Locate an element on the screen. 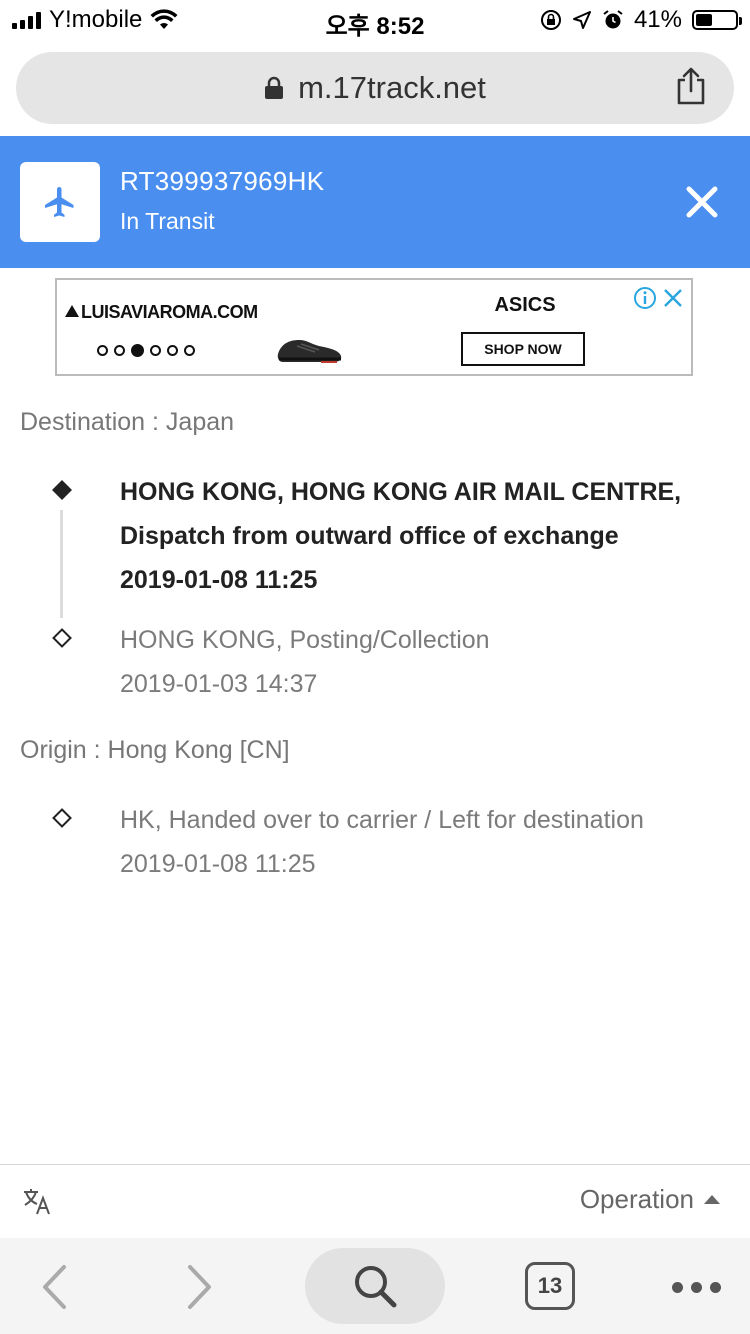  event-location: HONG KONG, HONG KONG AIR MAIL CENTRE, is located at coordinates (401, 492).